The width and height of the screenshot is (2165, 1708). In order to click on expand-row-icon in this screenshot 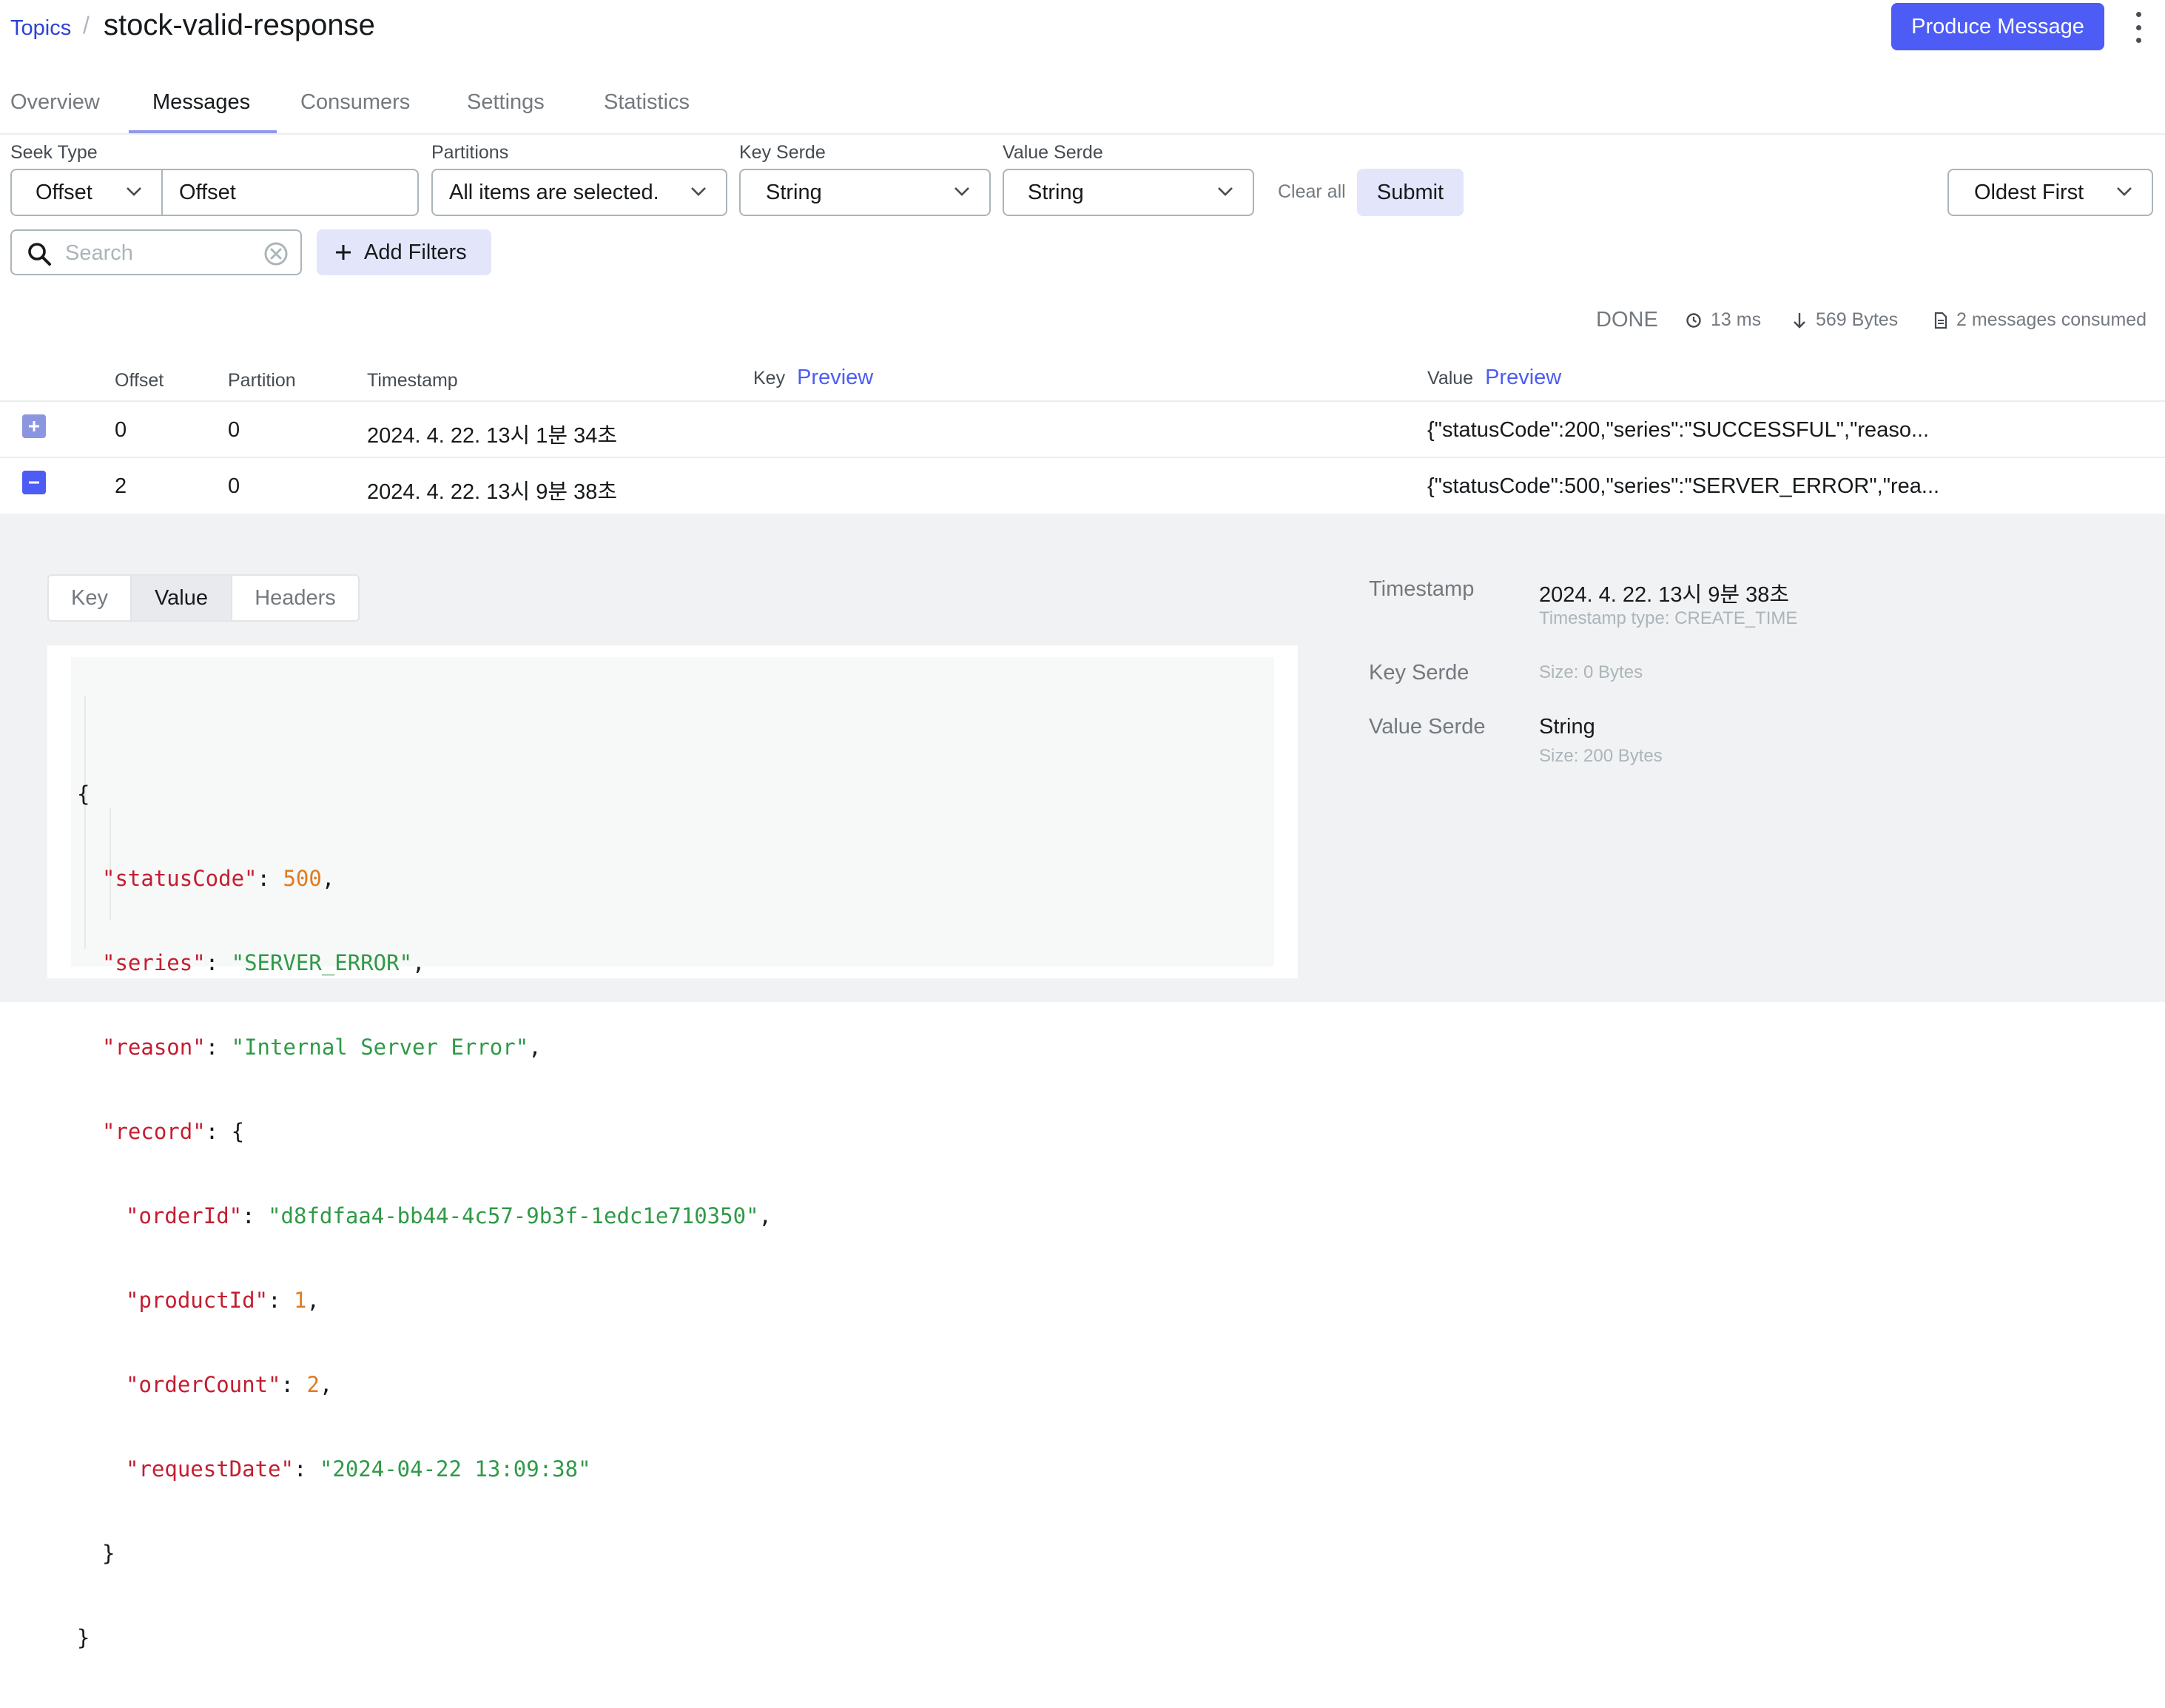, I will do `click(34, 426)`.